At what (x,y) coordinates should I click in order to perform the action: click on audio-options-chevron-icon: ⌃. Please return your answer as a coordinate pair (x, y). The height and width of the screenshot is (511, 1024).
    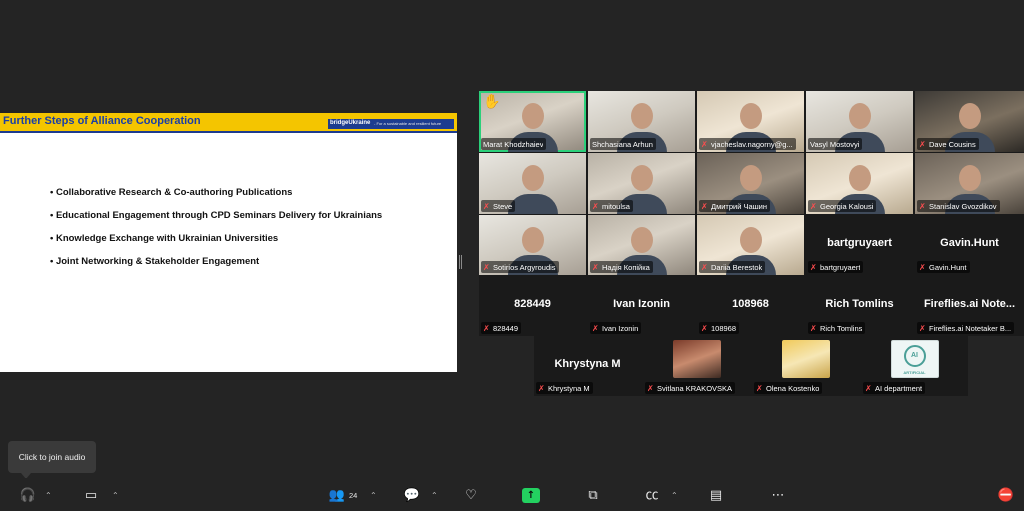
    Looking at the image, I should click on (48, 495).